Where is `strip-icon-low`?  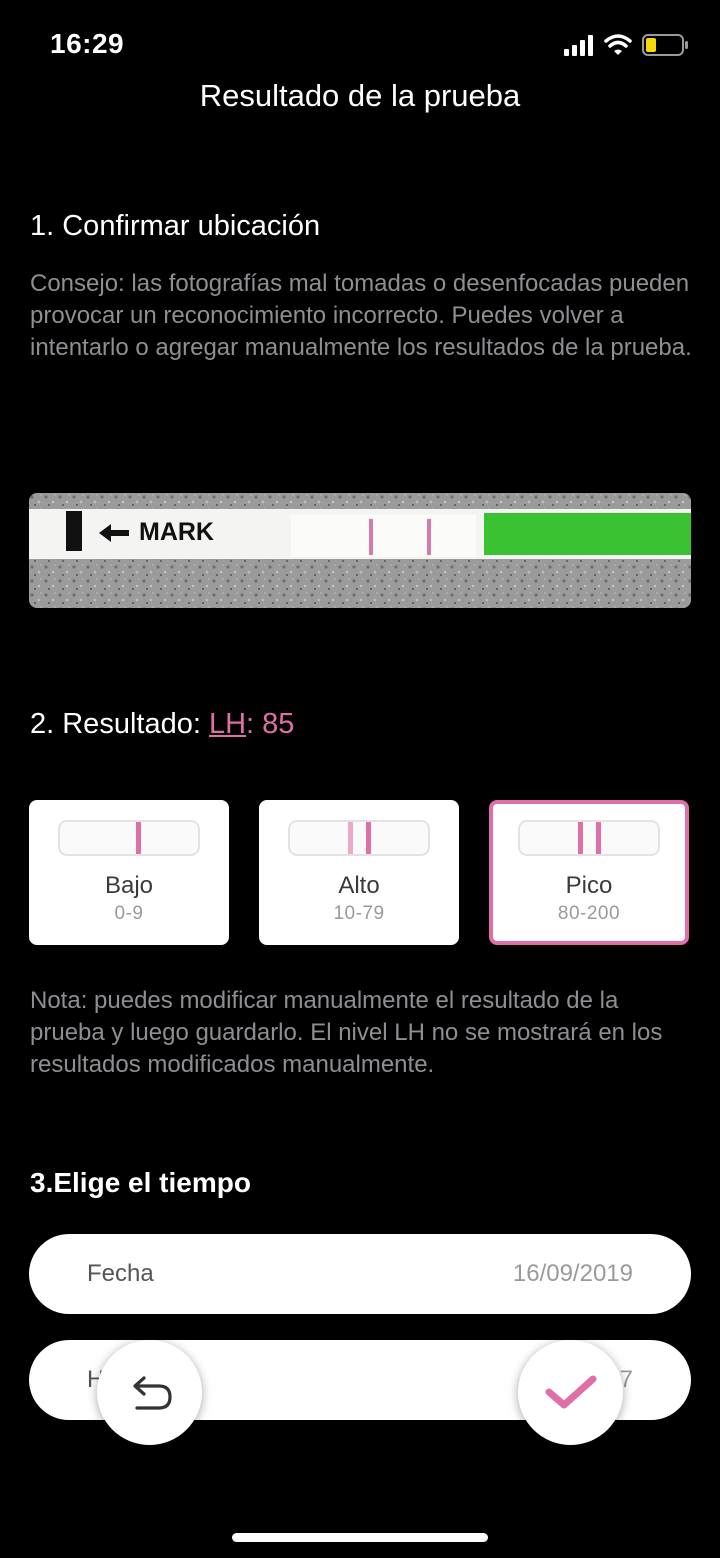 strip-icon-low is located at coordinates (129, 838).